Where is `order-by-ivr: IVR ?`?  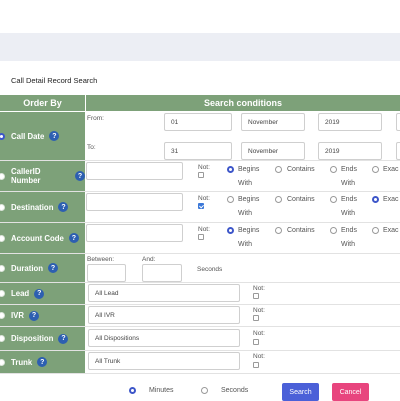
order-by-ivr: IVR ? is located at coordinates (42, 315).